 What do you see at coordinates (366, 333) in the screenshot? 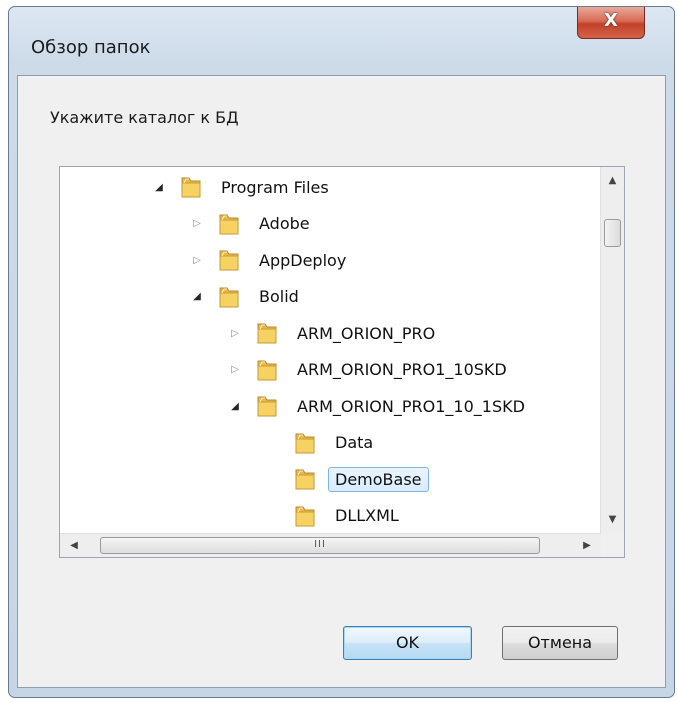
I see `tree-node-label: ARM_ORION_PRO` at bounding box center [366, 333].